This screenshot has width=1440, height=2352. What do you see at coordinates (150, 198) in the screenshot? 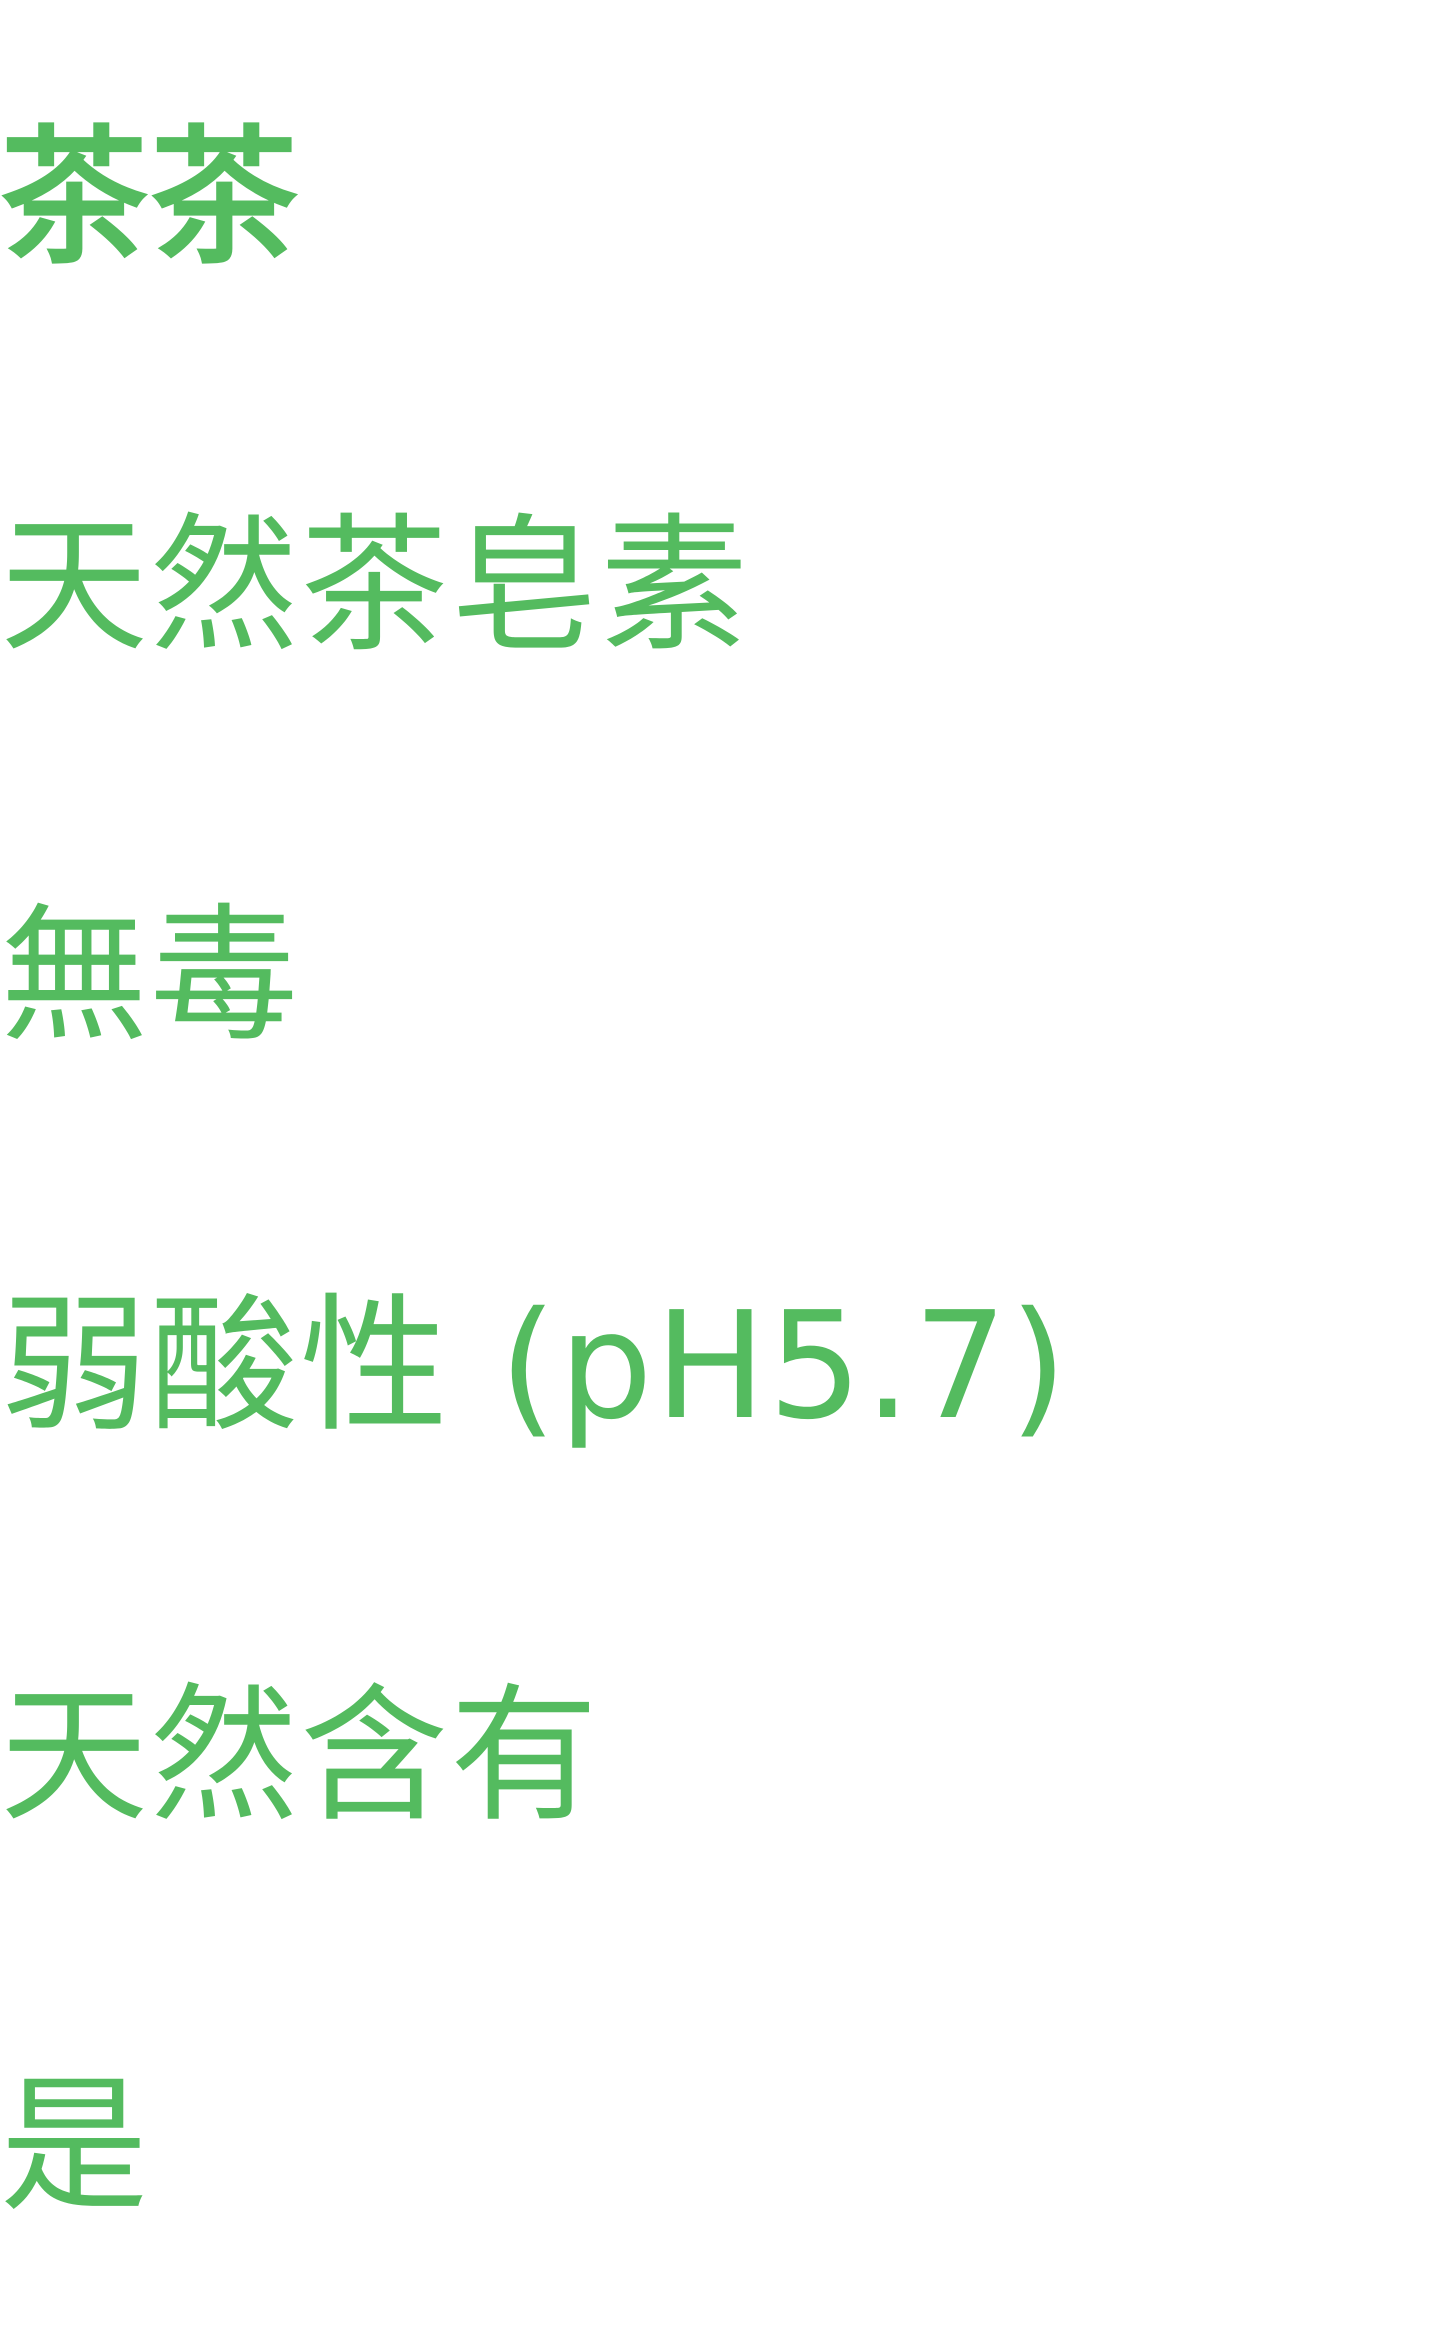
I see `brand-title: 茶茶` at bounding box center [150, 198].